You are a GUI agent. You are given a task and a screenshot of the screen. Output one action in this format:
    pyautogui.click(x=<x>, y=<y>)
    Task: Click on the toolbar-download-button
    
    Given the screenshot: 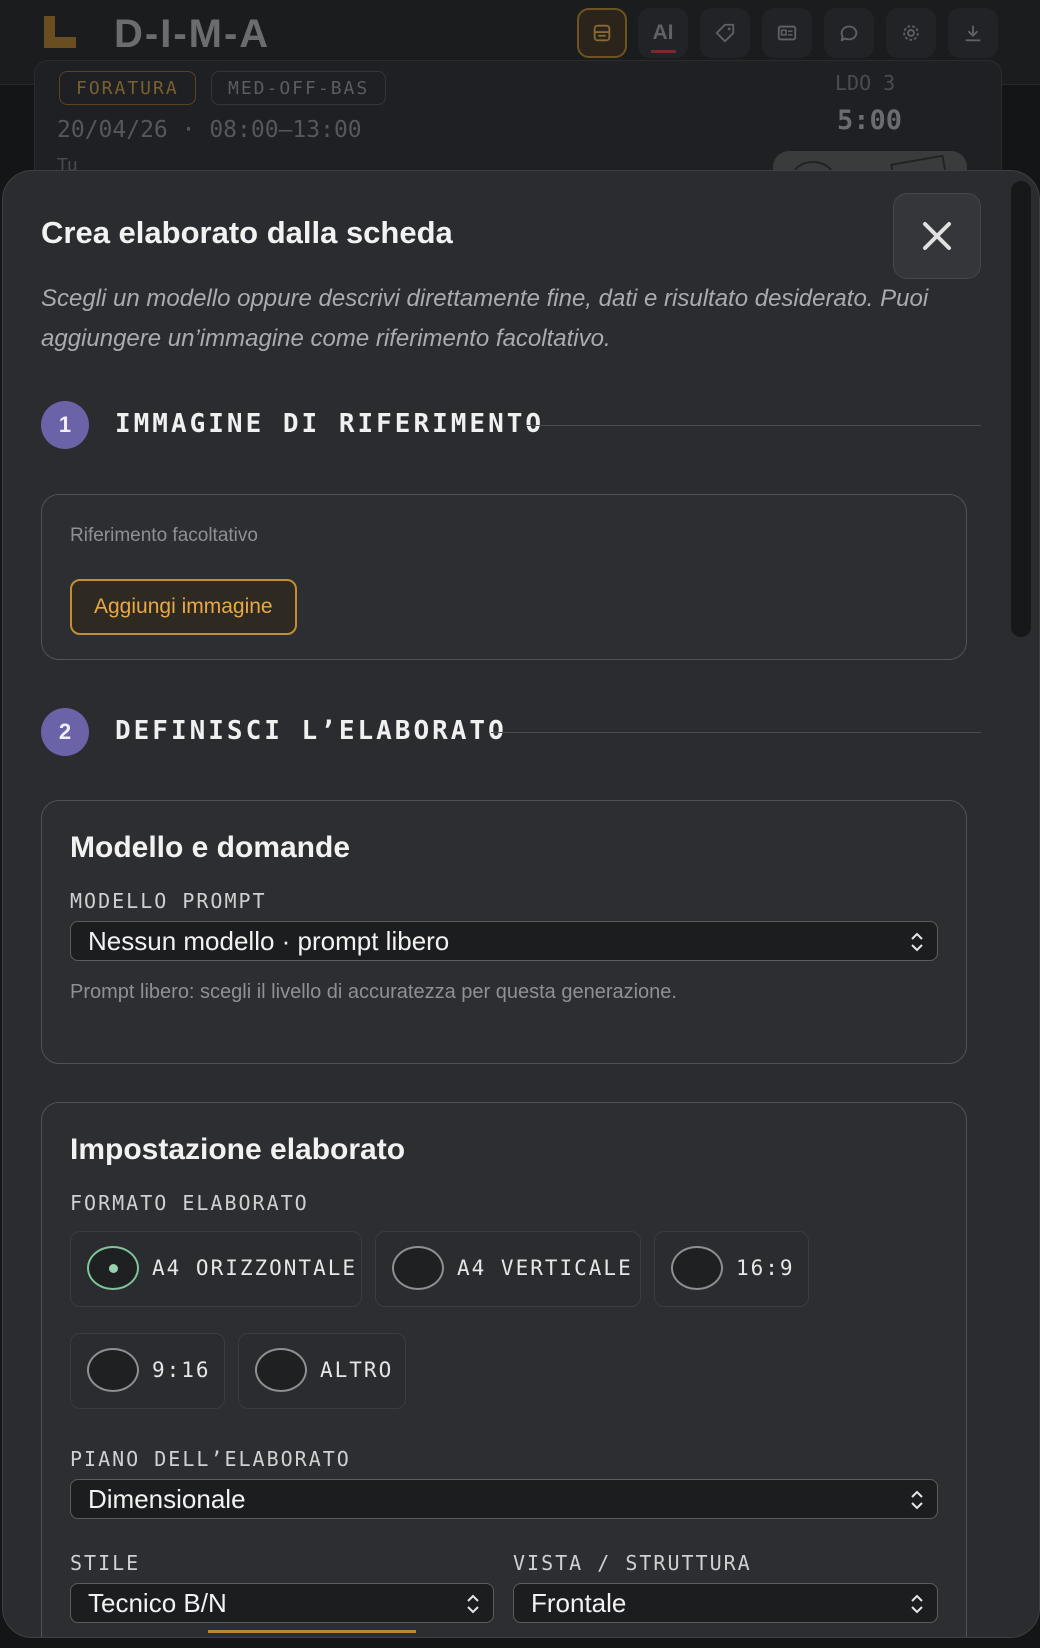 What is the action you would take?
    pyautogui.click(x=973, y=33)
    